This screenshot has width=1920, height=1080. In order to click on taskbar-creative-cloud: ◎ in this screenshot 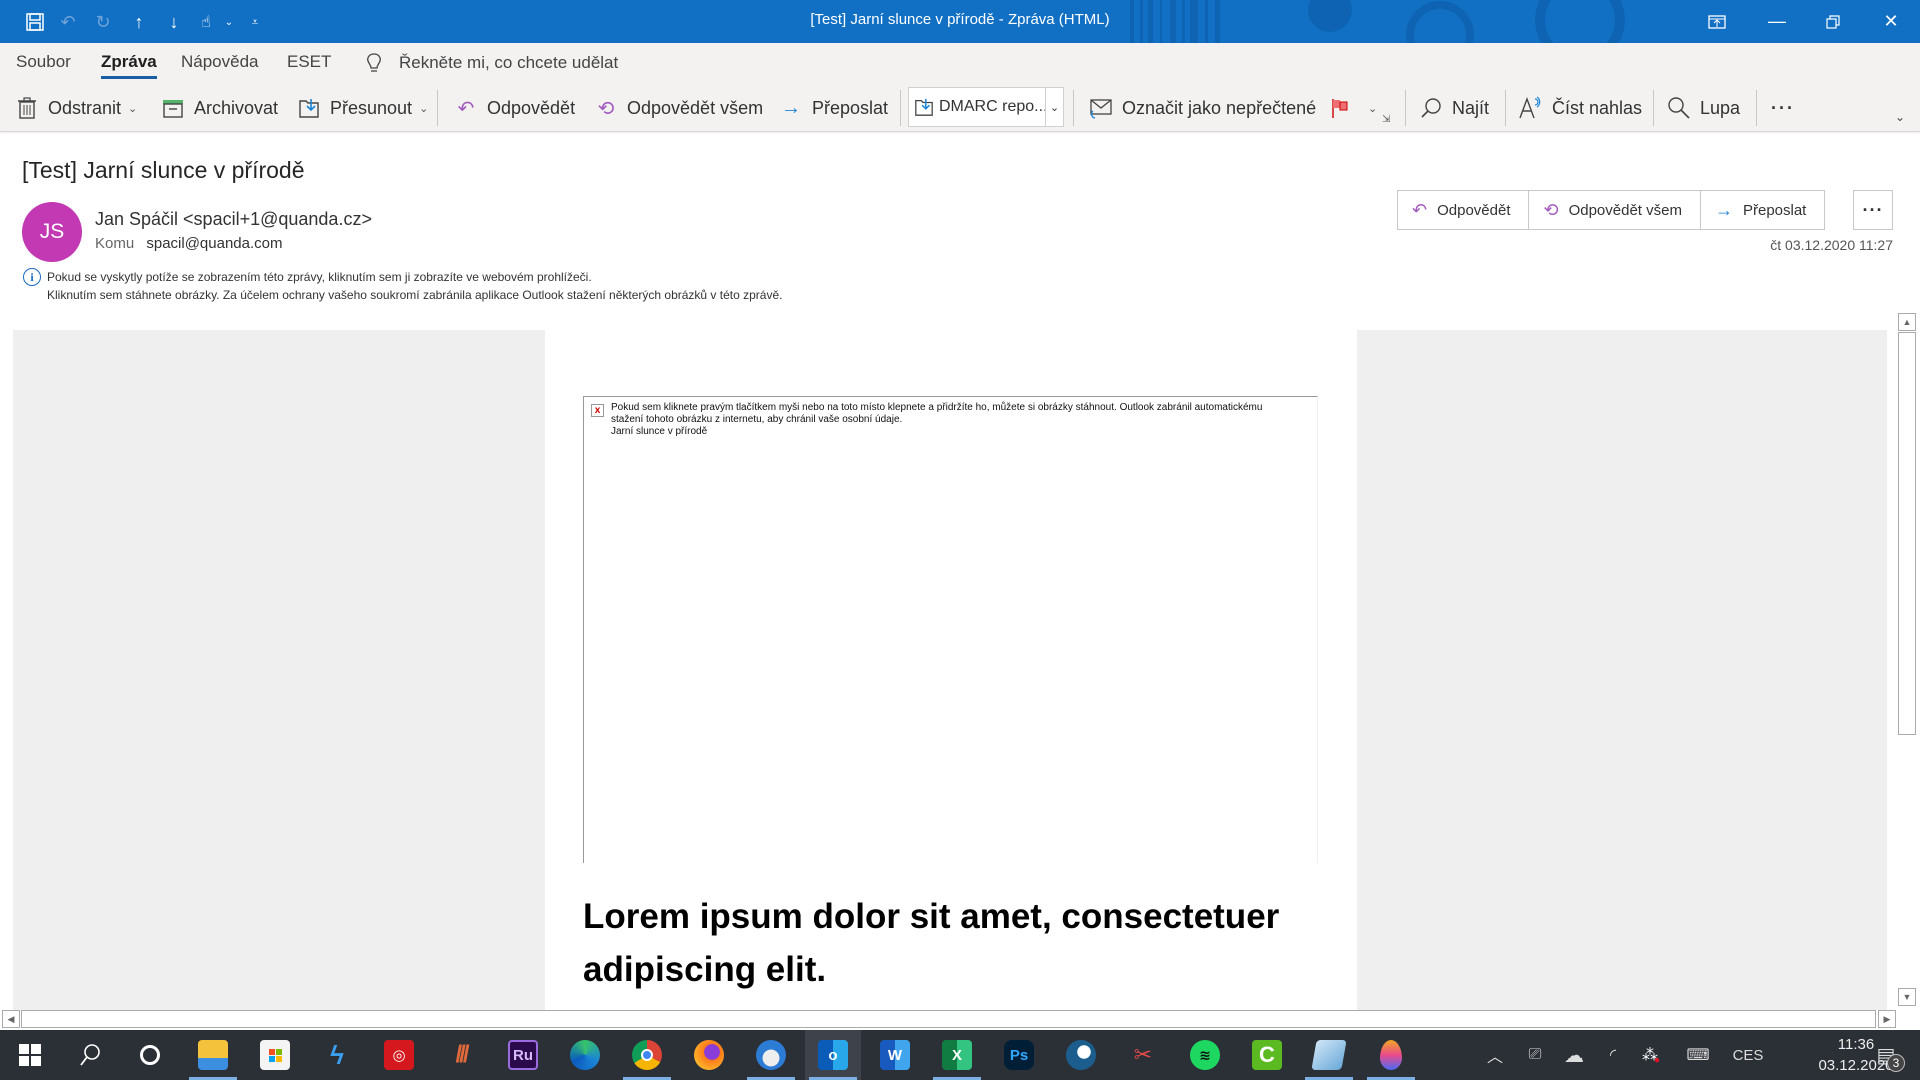, I will do `click(399, 1055)`.